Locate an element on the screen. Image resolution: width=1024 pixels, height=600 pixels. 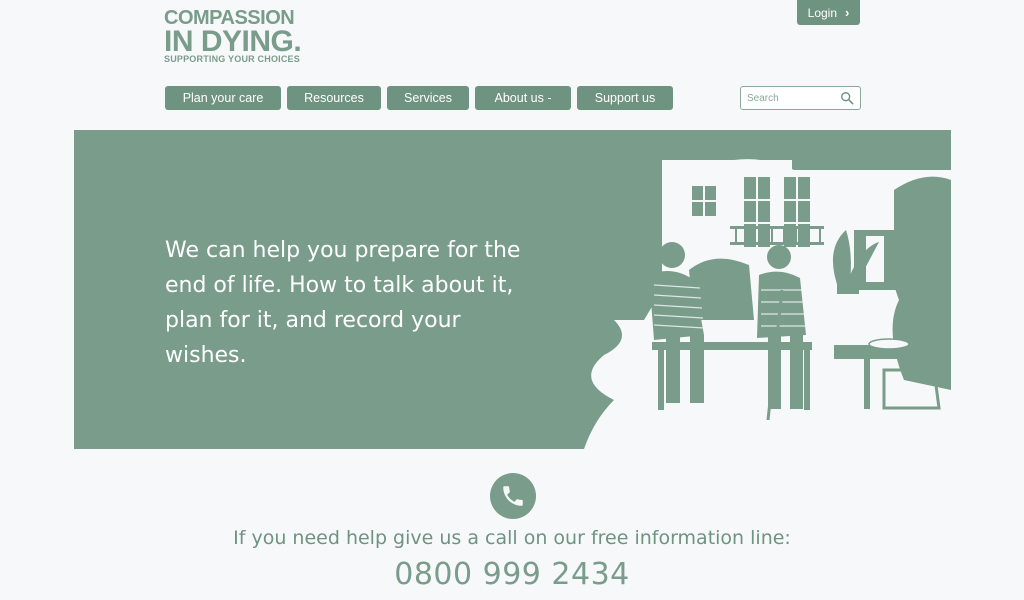
nav-item-support-us: Support us is located at coordinates (625, 98).